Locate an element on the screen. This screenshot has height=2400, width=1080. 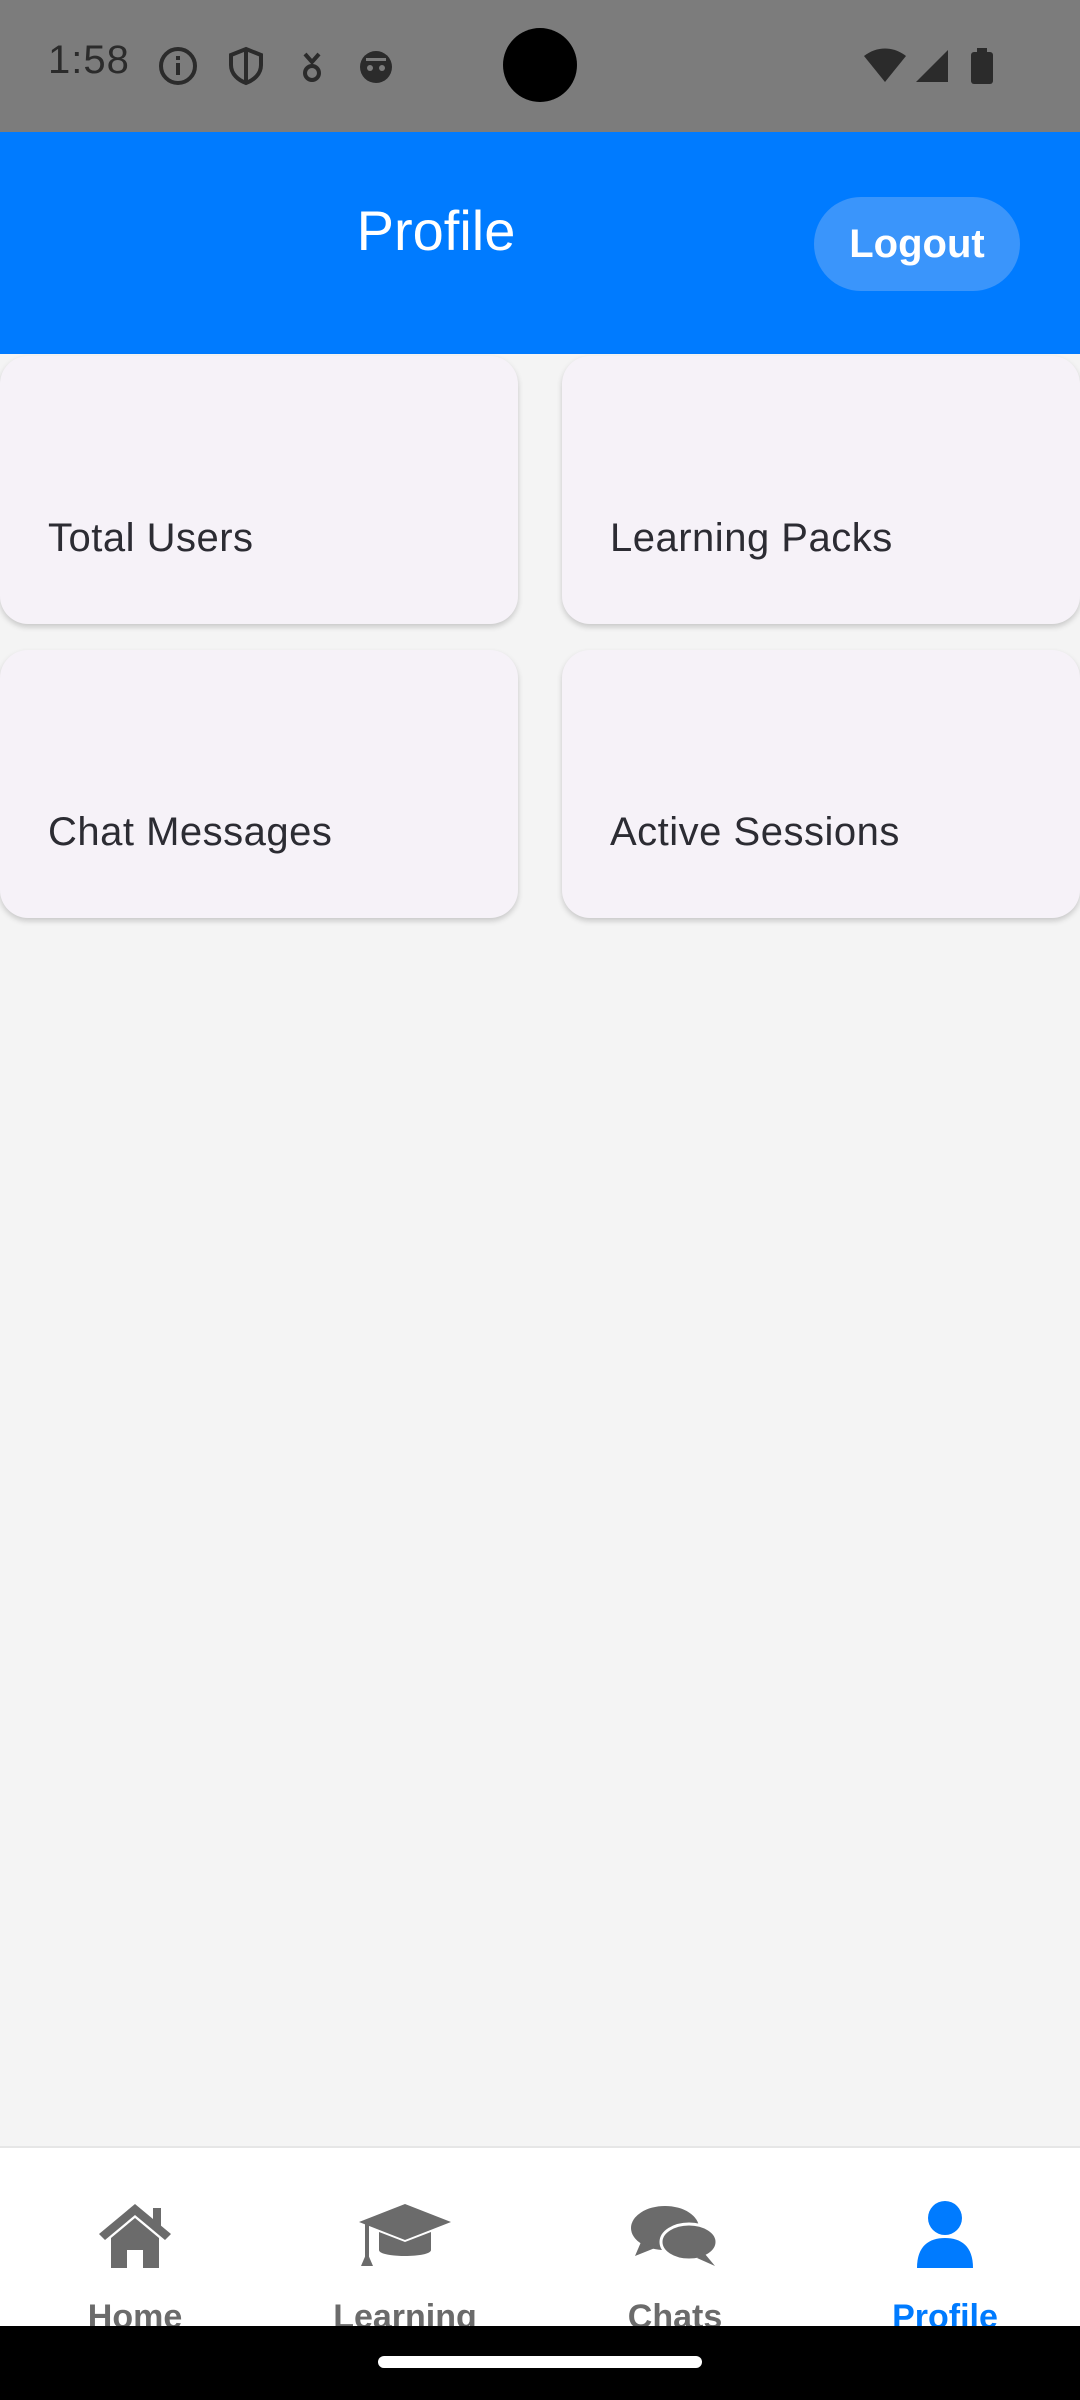
stat-card-label: Total Users is located at coordinates (151, 538).